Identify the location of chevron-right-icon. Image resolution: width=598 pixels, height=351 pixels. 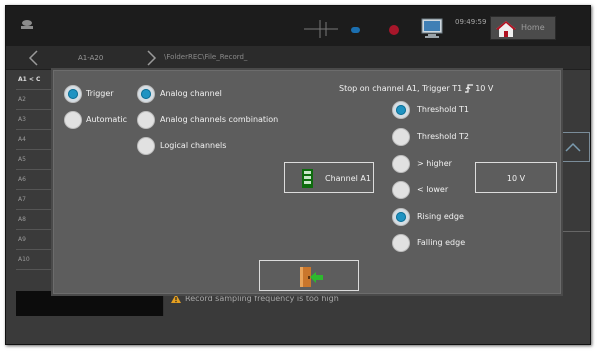
(151, 58).